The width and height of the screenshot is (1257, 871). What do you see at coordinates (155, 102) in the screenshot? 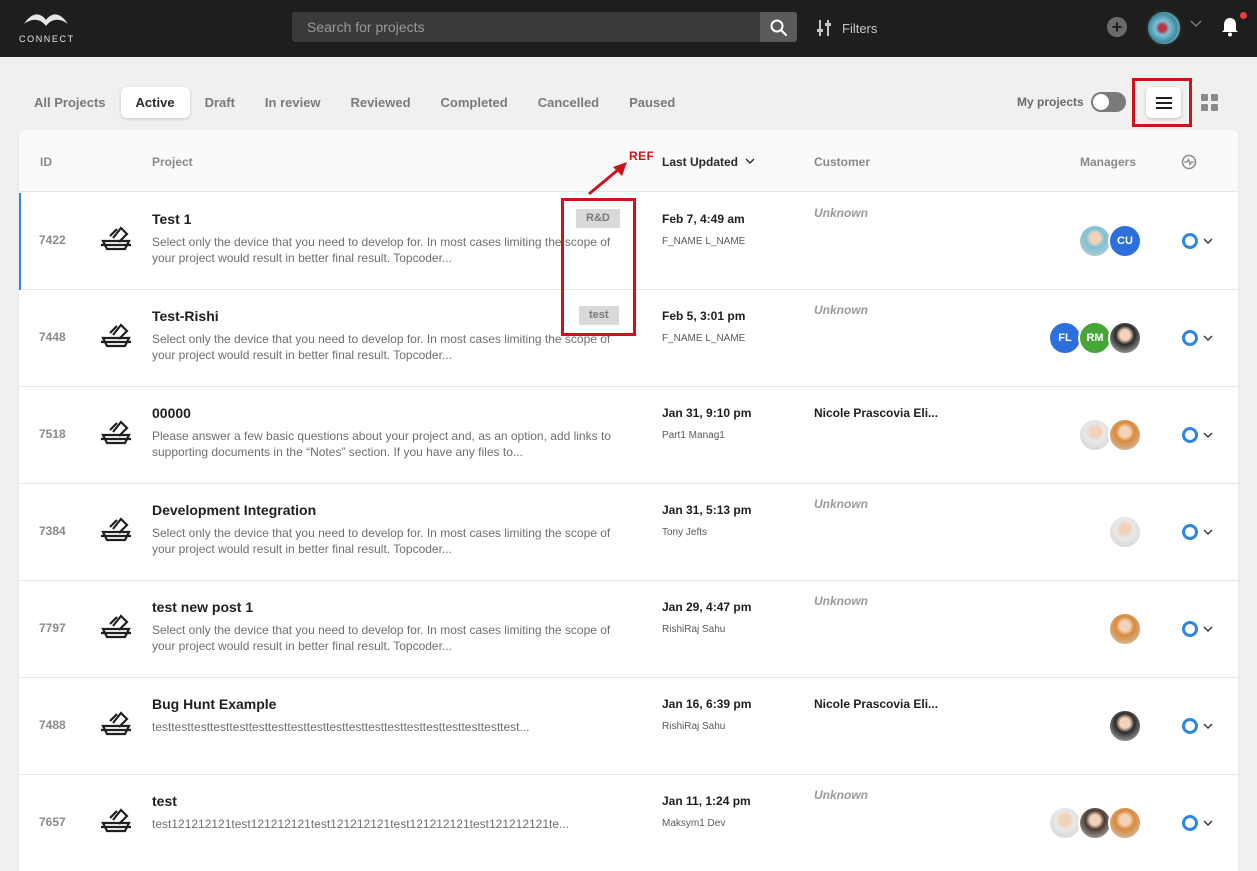
I see `tab-active: Active` at bounding box center [155, 102].